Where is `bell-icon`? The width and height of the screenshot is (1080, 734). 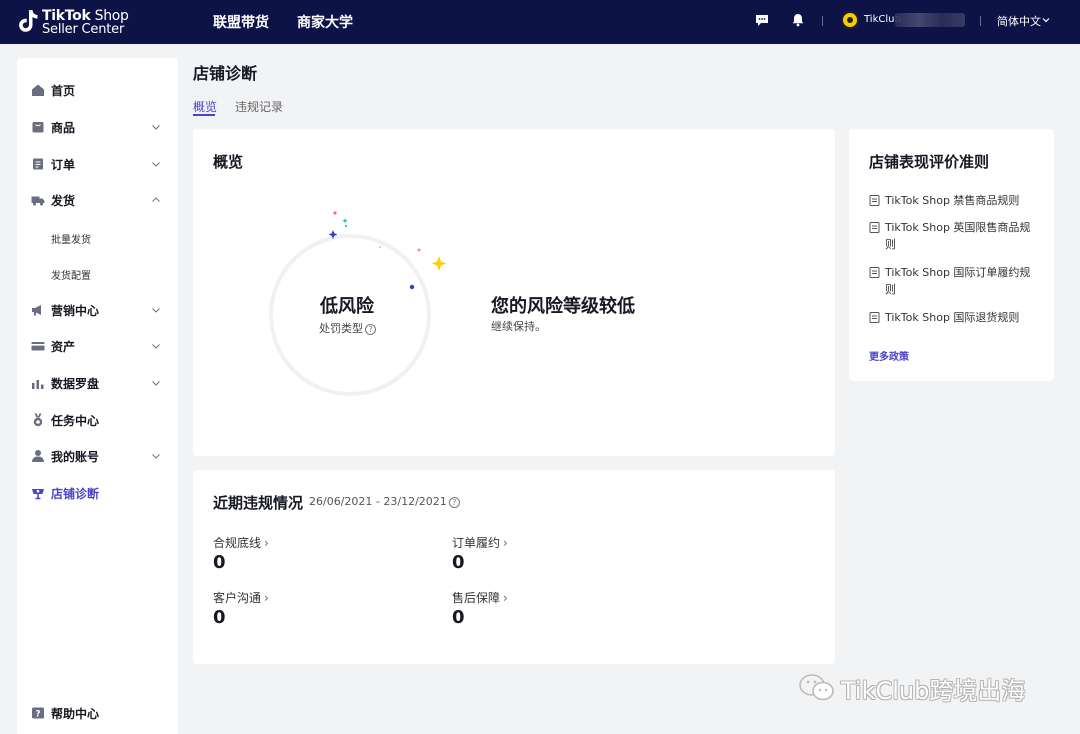 bell-icon is located at coordinates (798, 20).